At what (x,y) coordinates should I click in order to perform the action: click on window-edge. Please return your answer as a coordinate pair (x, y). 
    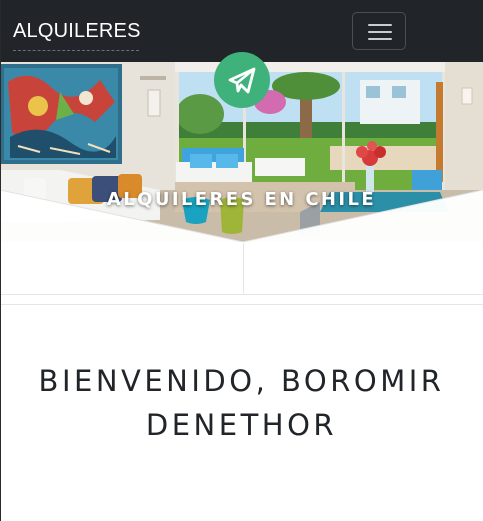
    Looking at the image, I should click on (0, 260).